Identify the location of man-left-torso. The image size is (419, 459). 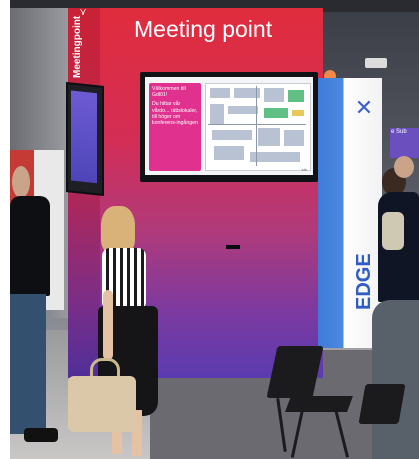
(30, 246).